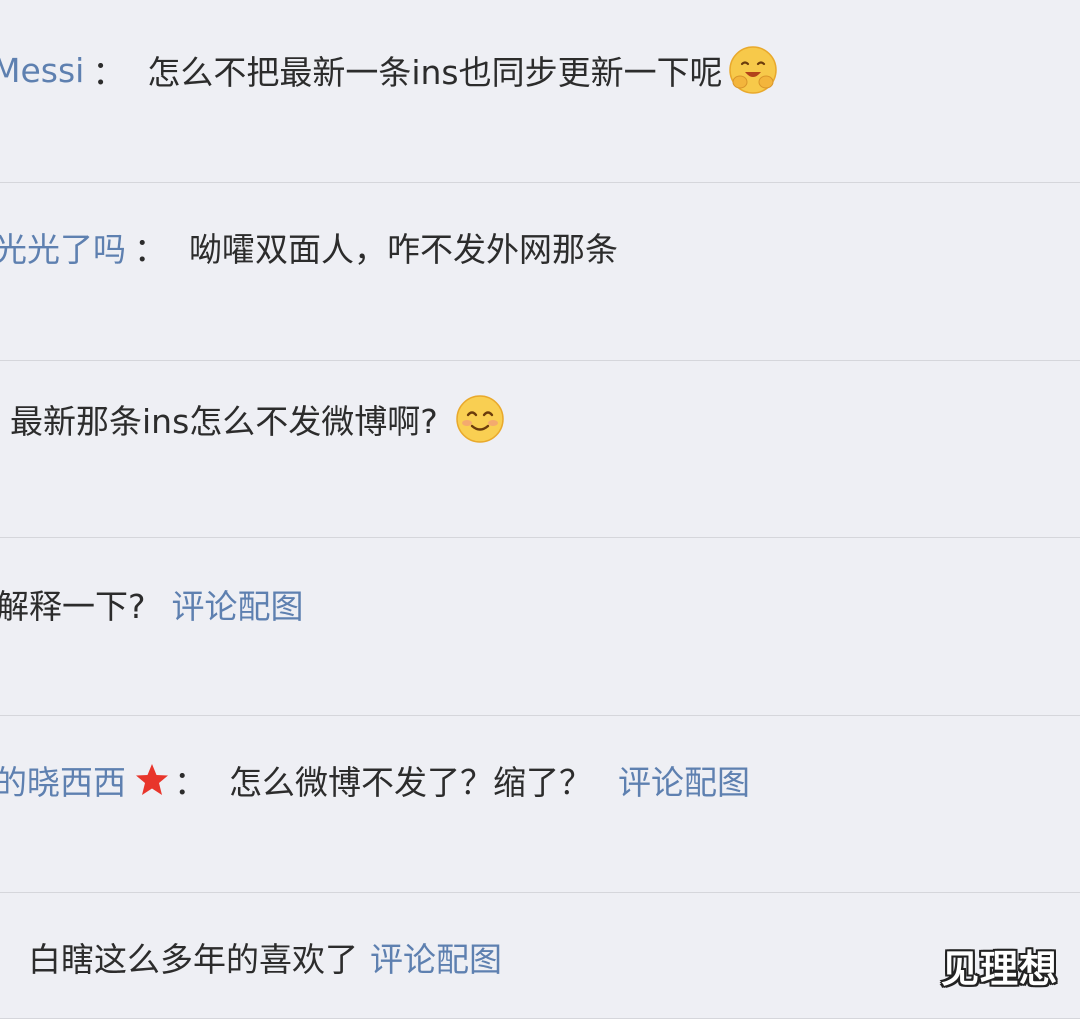 Image resolution: width=1080 pixels, height=1019 pixels. I want to click on comment-line: 光光了吗 ： 呦嚯双面人，咋不发外网那条, so click(309, 247).